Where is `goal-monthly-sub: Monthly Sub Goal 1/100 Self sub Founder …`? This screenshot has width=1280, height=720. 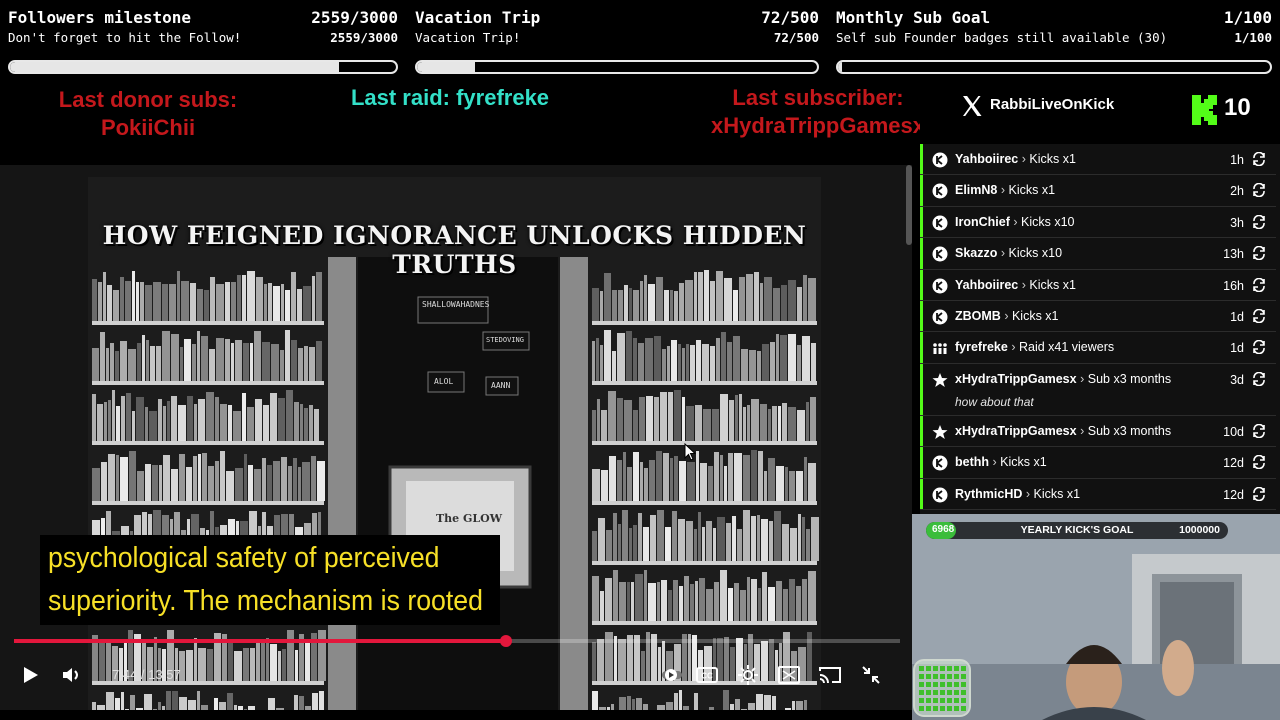 goal-monthly-sub: Monthly Sub Goal 1/100 Self sub Founder … is located at coordinates (1054, 41).